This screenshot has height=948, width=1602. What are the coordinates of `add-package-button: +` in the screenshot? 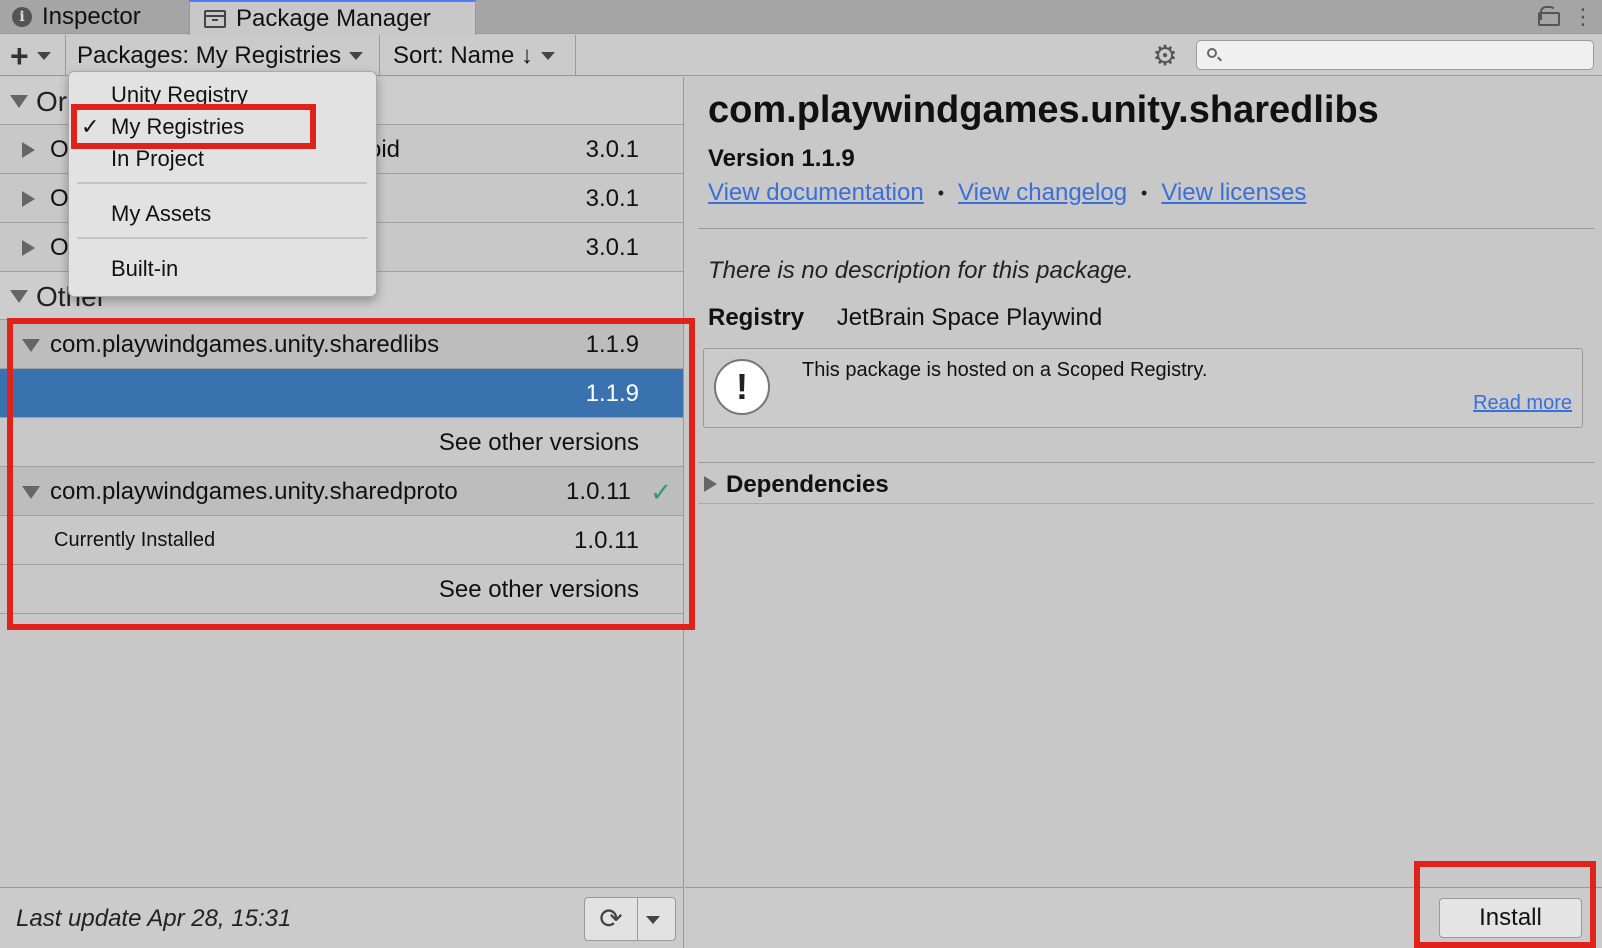 It's located at (33, 55).